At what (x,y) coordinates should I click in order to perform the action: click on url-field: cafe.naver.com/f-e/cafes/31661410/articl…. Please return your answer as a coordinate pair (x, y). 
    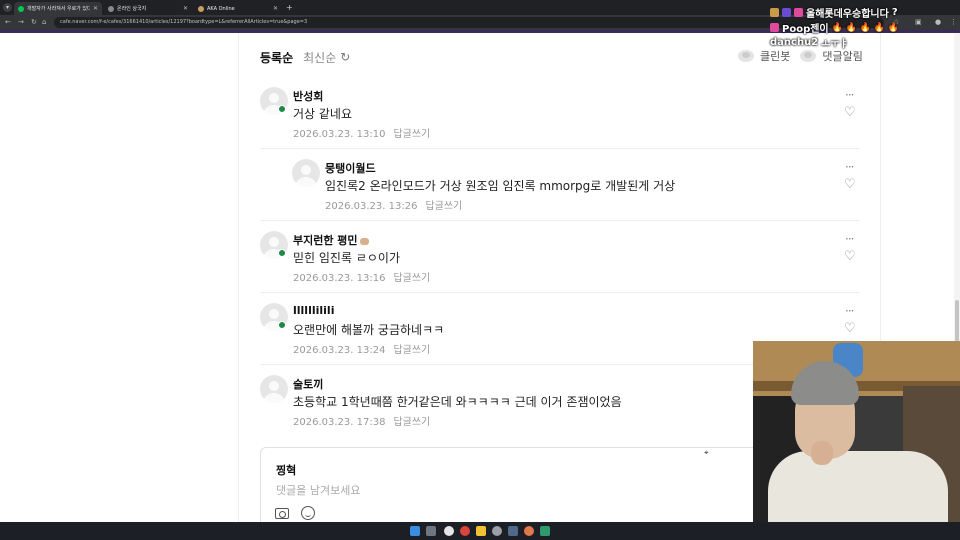
    Looking at the image, I should click on (469, 22).